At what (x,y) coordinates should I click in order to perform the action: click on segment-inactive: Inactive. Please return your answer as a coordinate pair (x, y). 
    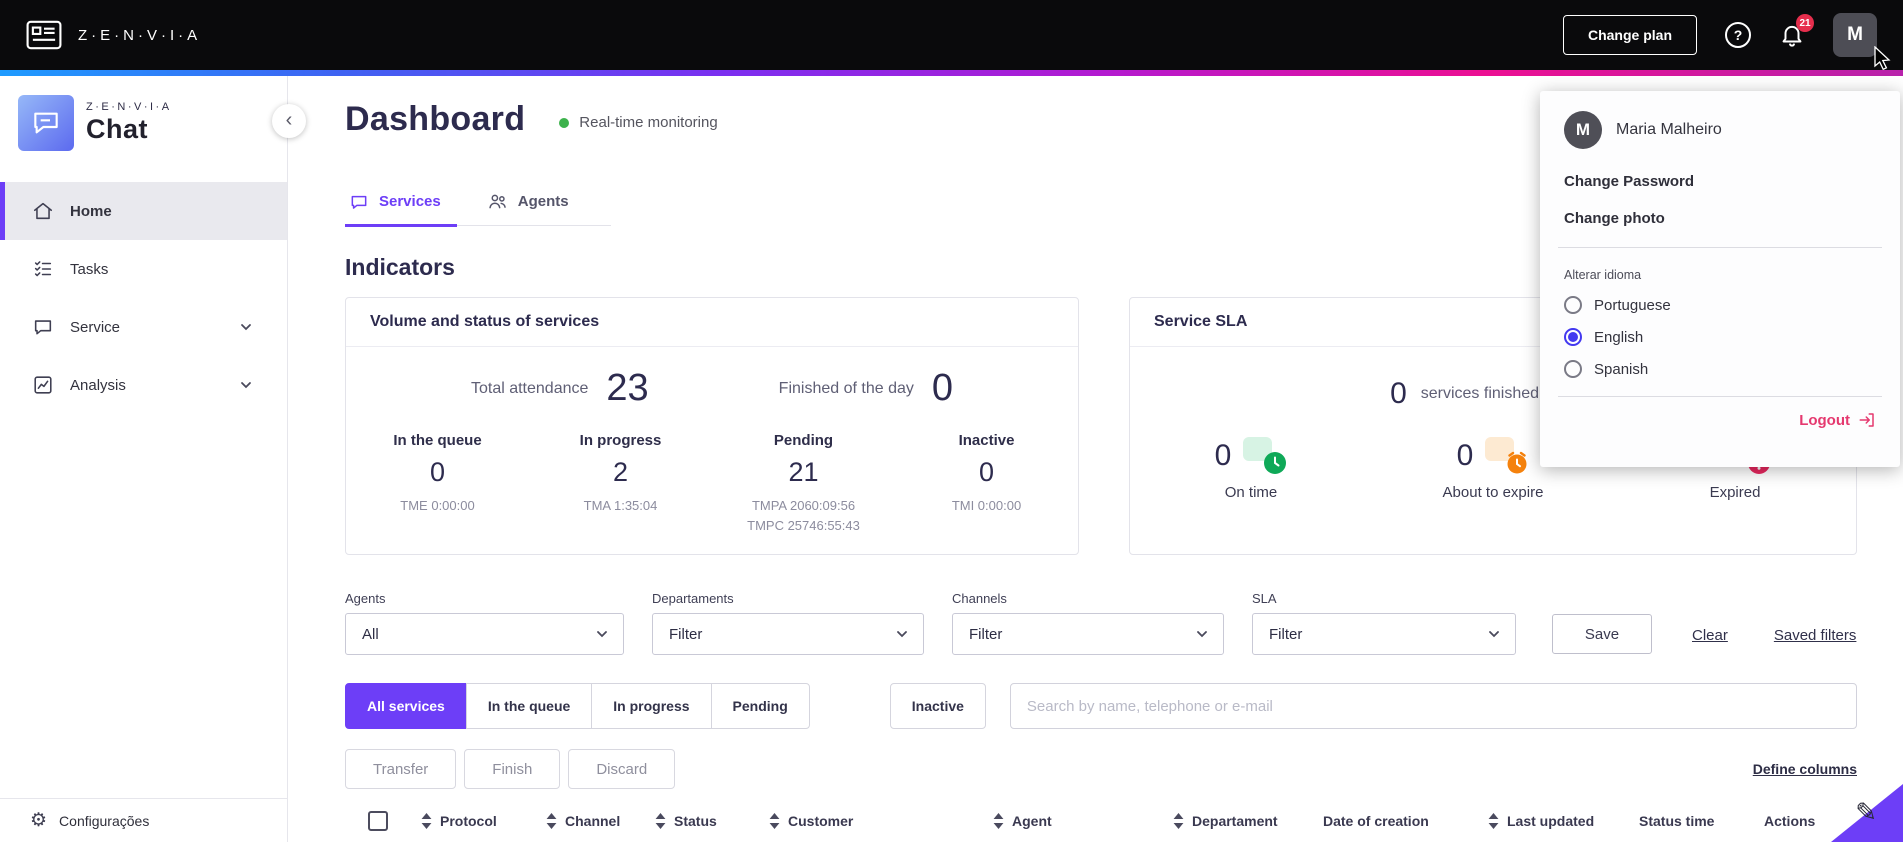
    Looking at the image, I should click on (937, 706).